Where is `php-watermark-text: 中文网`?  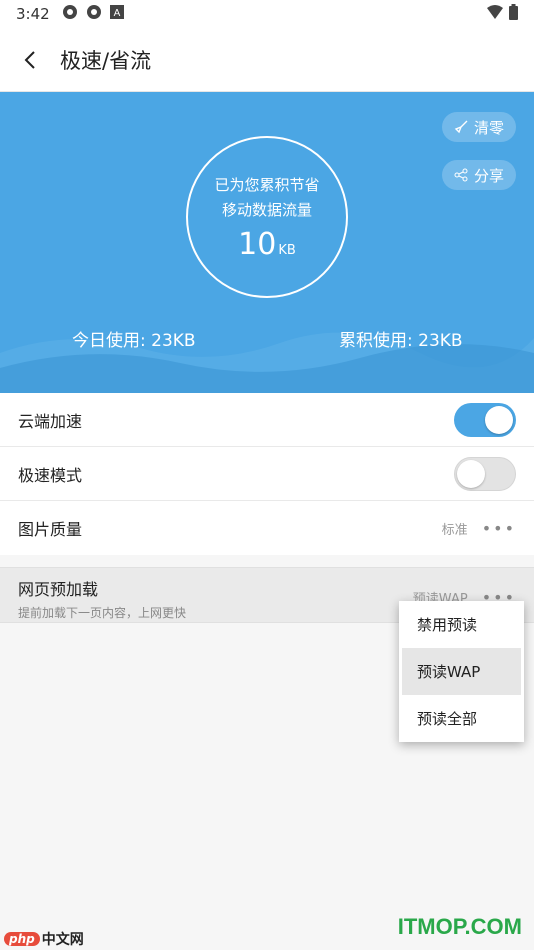
php-watermark-text: 中文网 is located at coordinates (62, 940).